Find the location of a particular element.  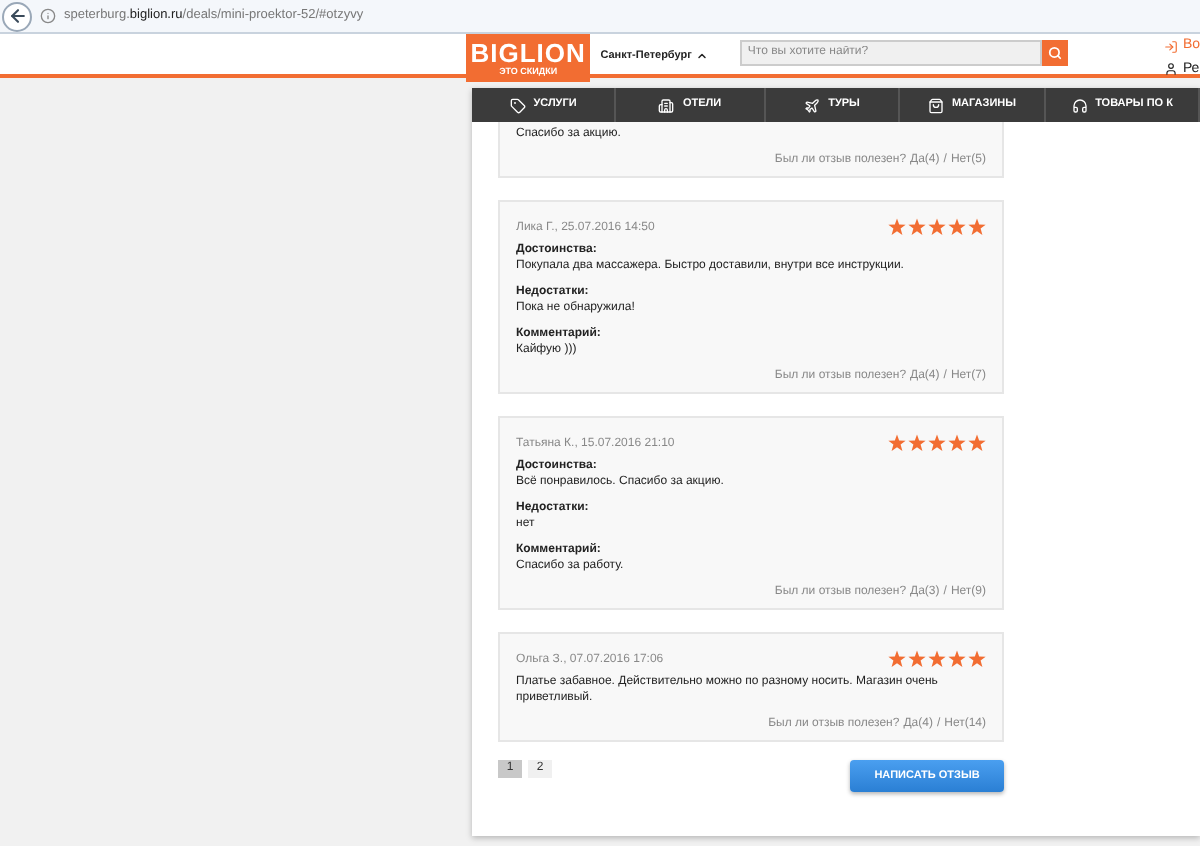

search-button is located at coordinates (1055, 53).